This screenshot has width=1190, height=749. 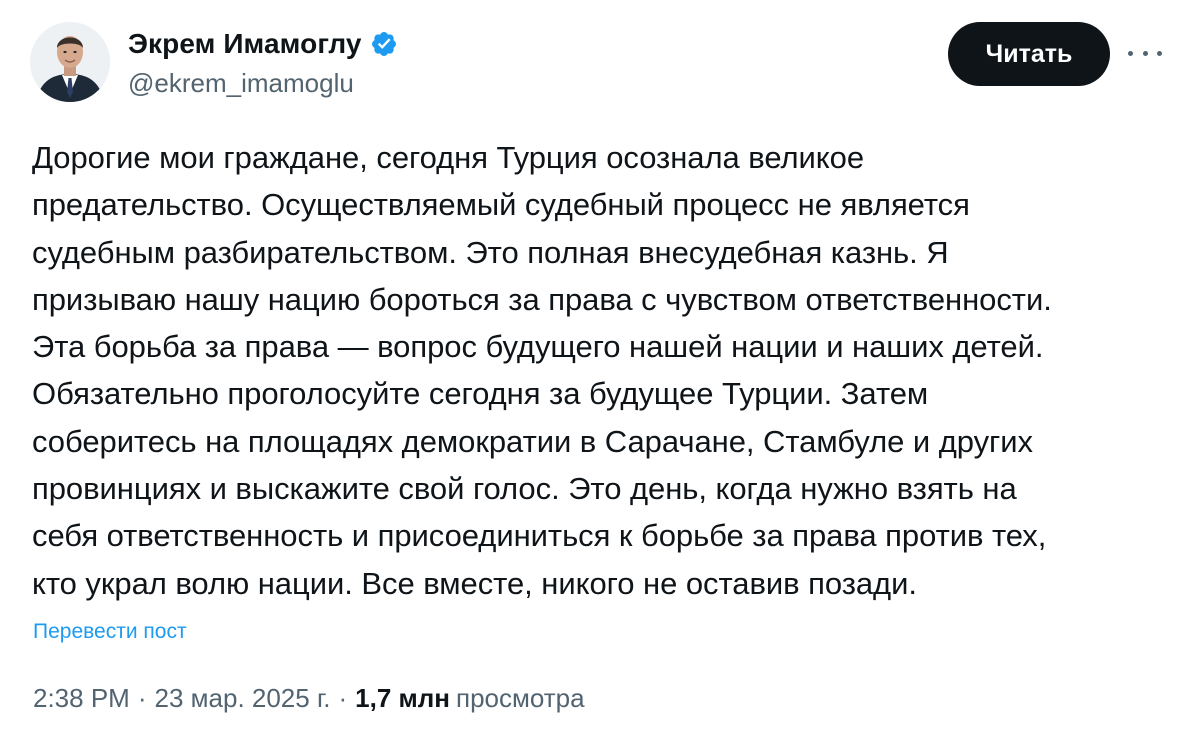 I want to click on avatar-photo-icon, so click(x=70, y=62).